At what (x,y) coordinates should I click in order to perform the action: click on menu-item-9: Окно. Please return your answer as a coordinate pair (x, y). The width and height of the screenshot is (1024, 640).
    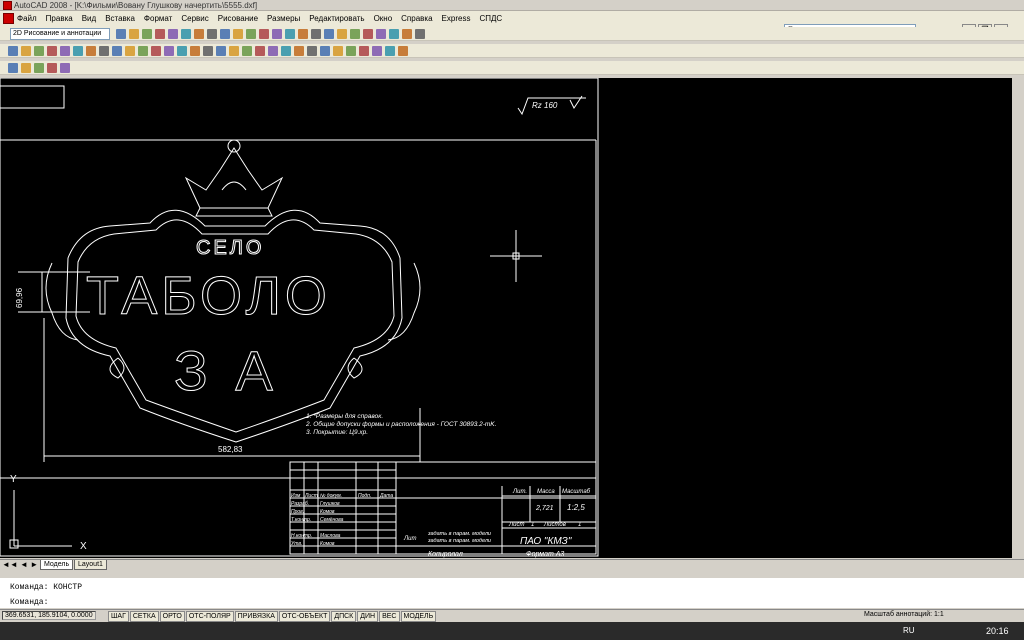
    Looking at the image, I should click on (383, 18).